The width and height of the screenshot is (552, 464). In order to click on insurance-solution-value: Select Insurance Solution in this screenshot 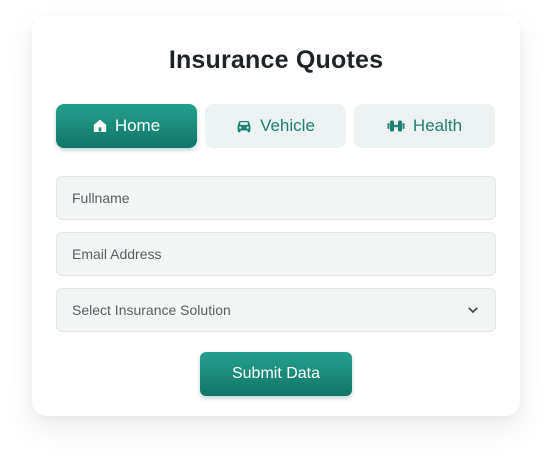, I will do `click(151, 310)`.